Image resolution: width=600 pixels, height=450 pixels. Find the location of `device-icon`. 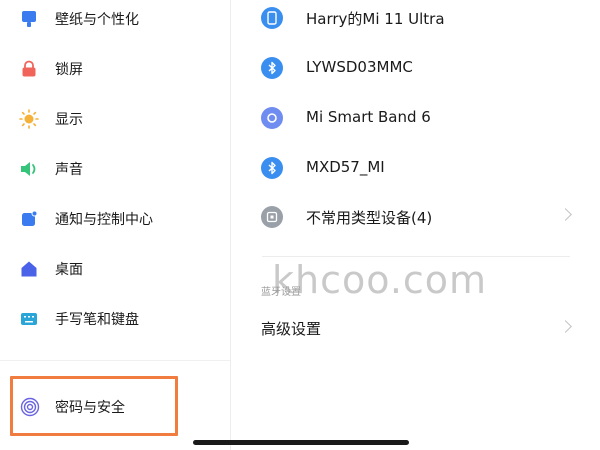

device-icon is located at coordinates (272, 217).